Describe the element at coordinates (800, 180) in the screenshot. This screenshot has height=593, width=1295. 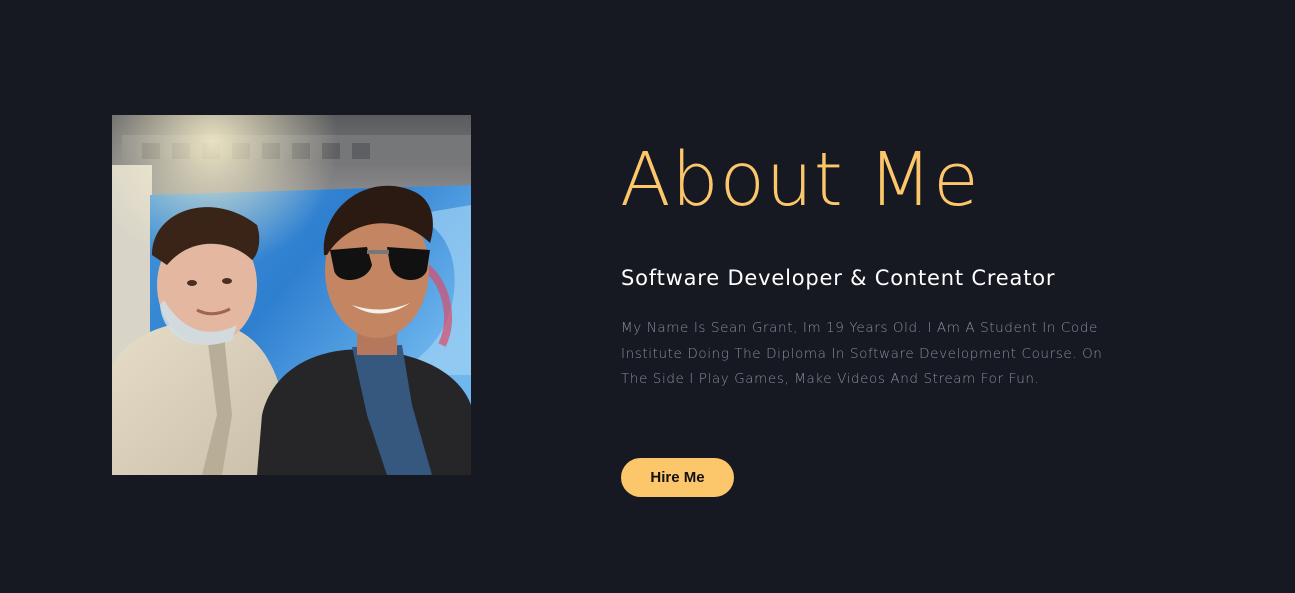
I see `page-title: About Me` at that location.